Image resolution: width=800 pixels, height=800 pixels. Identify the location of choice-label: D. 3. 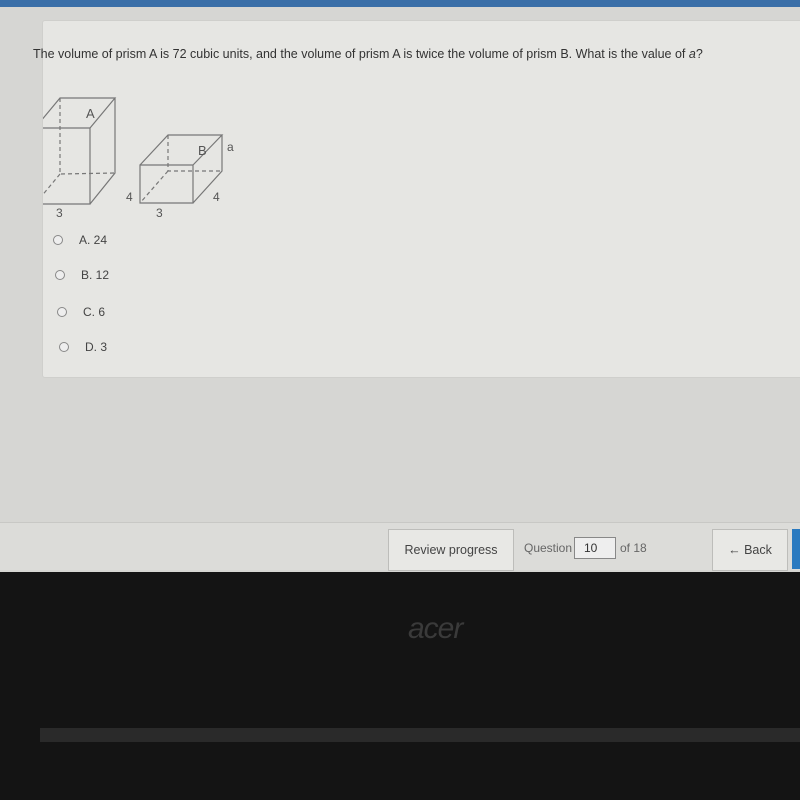
(96, 347).